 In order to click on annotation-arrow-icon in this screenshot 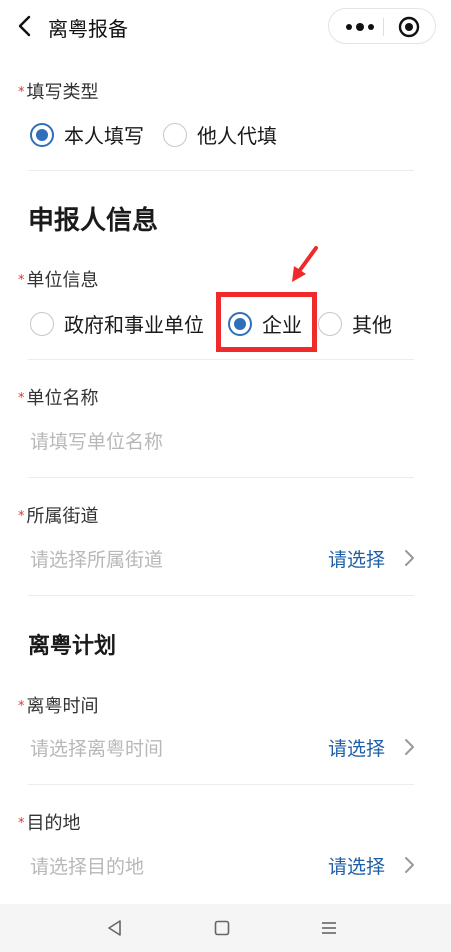, I will do `click(305, 264)`.